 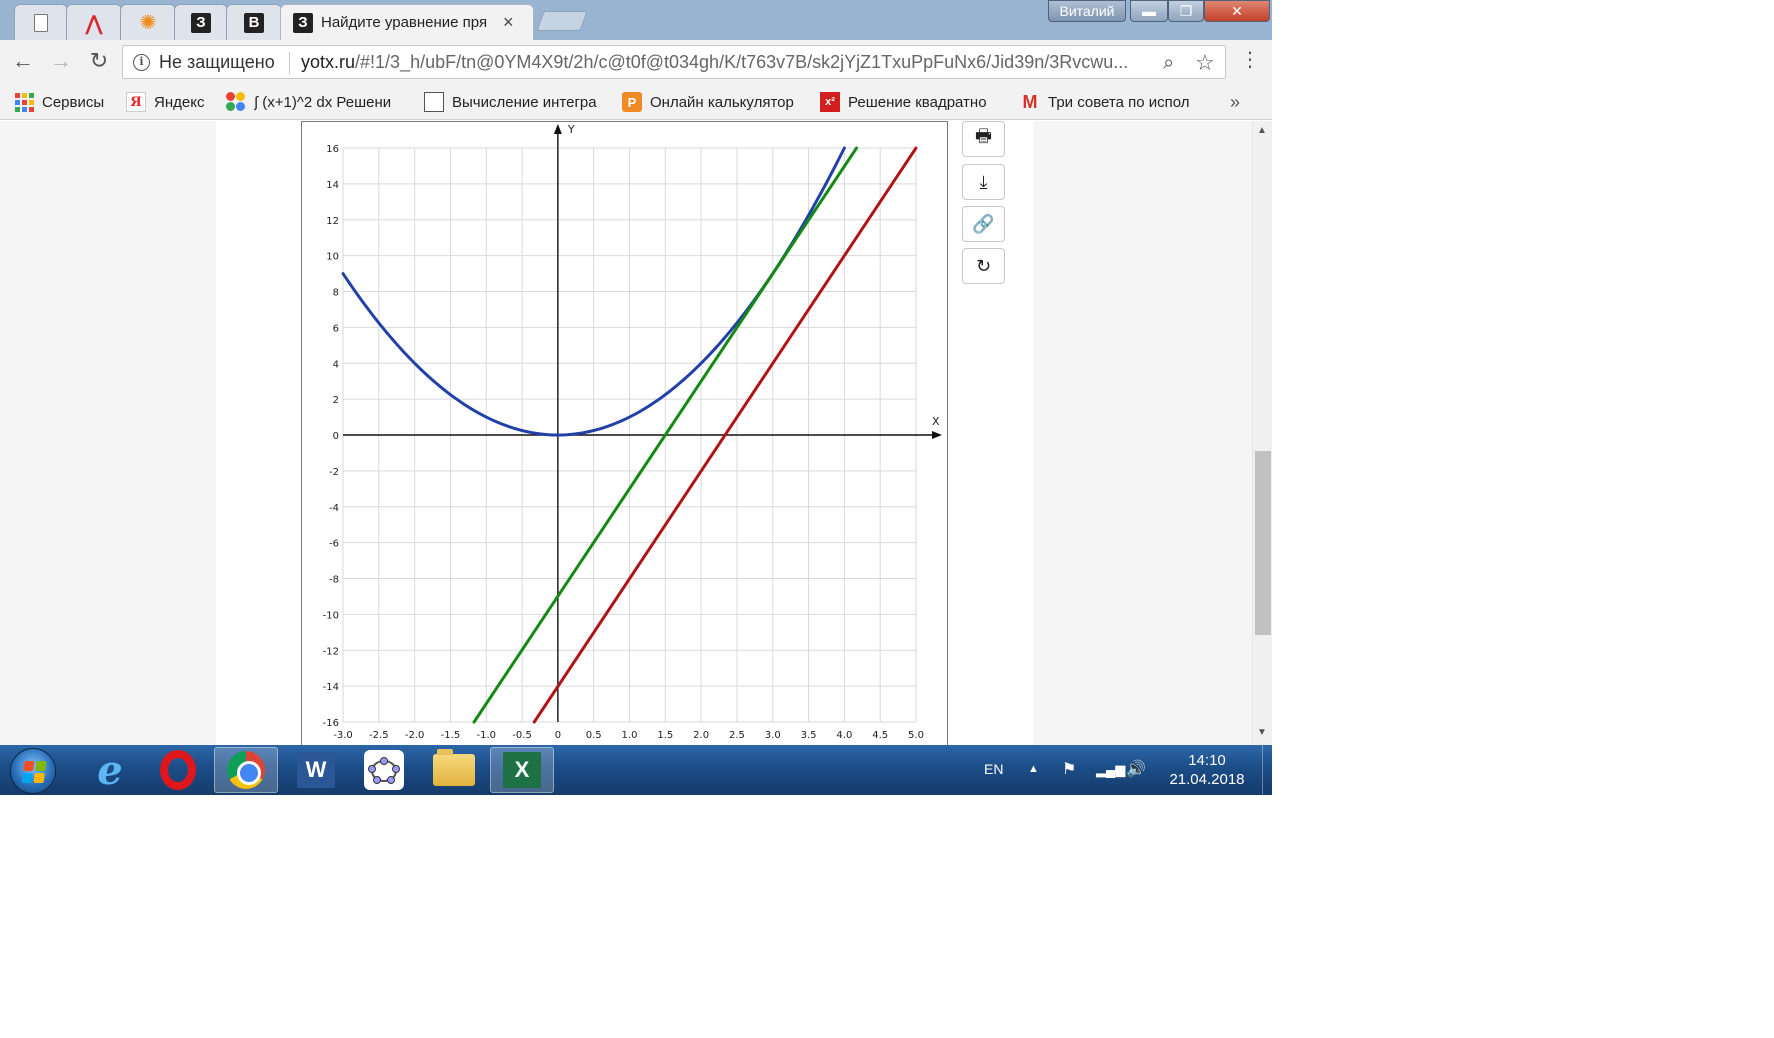 What do you see at coordinates (522, 735) in the screenshot?
I see `x-tick-label: -0.5` at bounding box center [522, 735].